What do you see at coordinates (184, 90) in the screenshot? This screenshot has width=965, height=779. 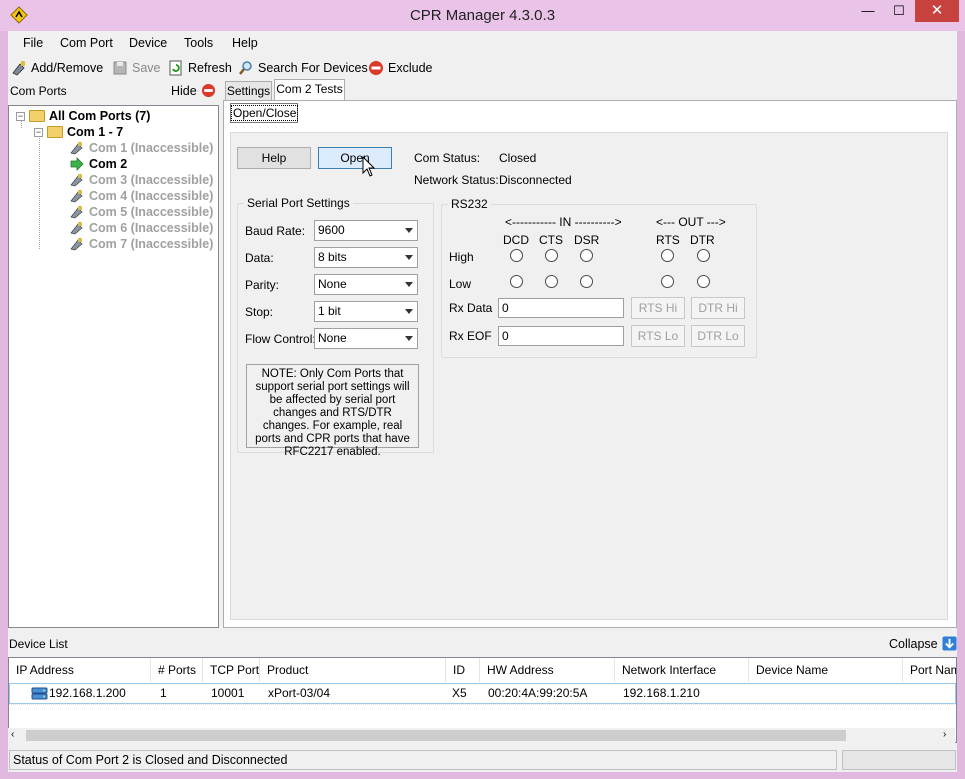 I see `hide-label: Hide` at bounding box center [184, 90].